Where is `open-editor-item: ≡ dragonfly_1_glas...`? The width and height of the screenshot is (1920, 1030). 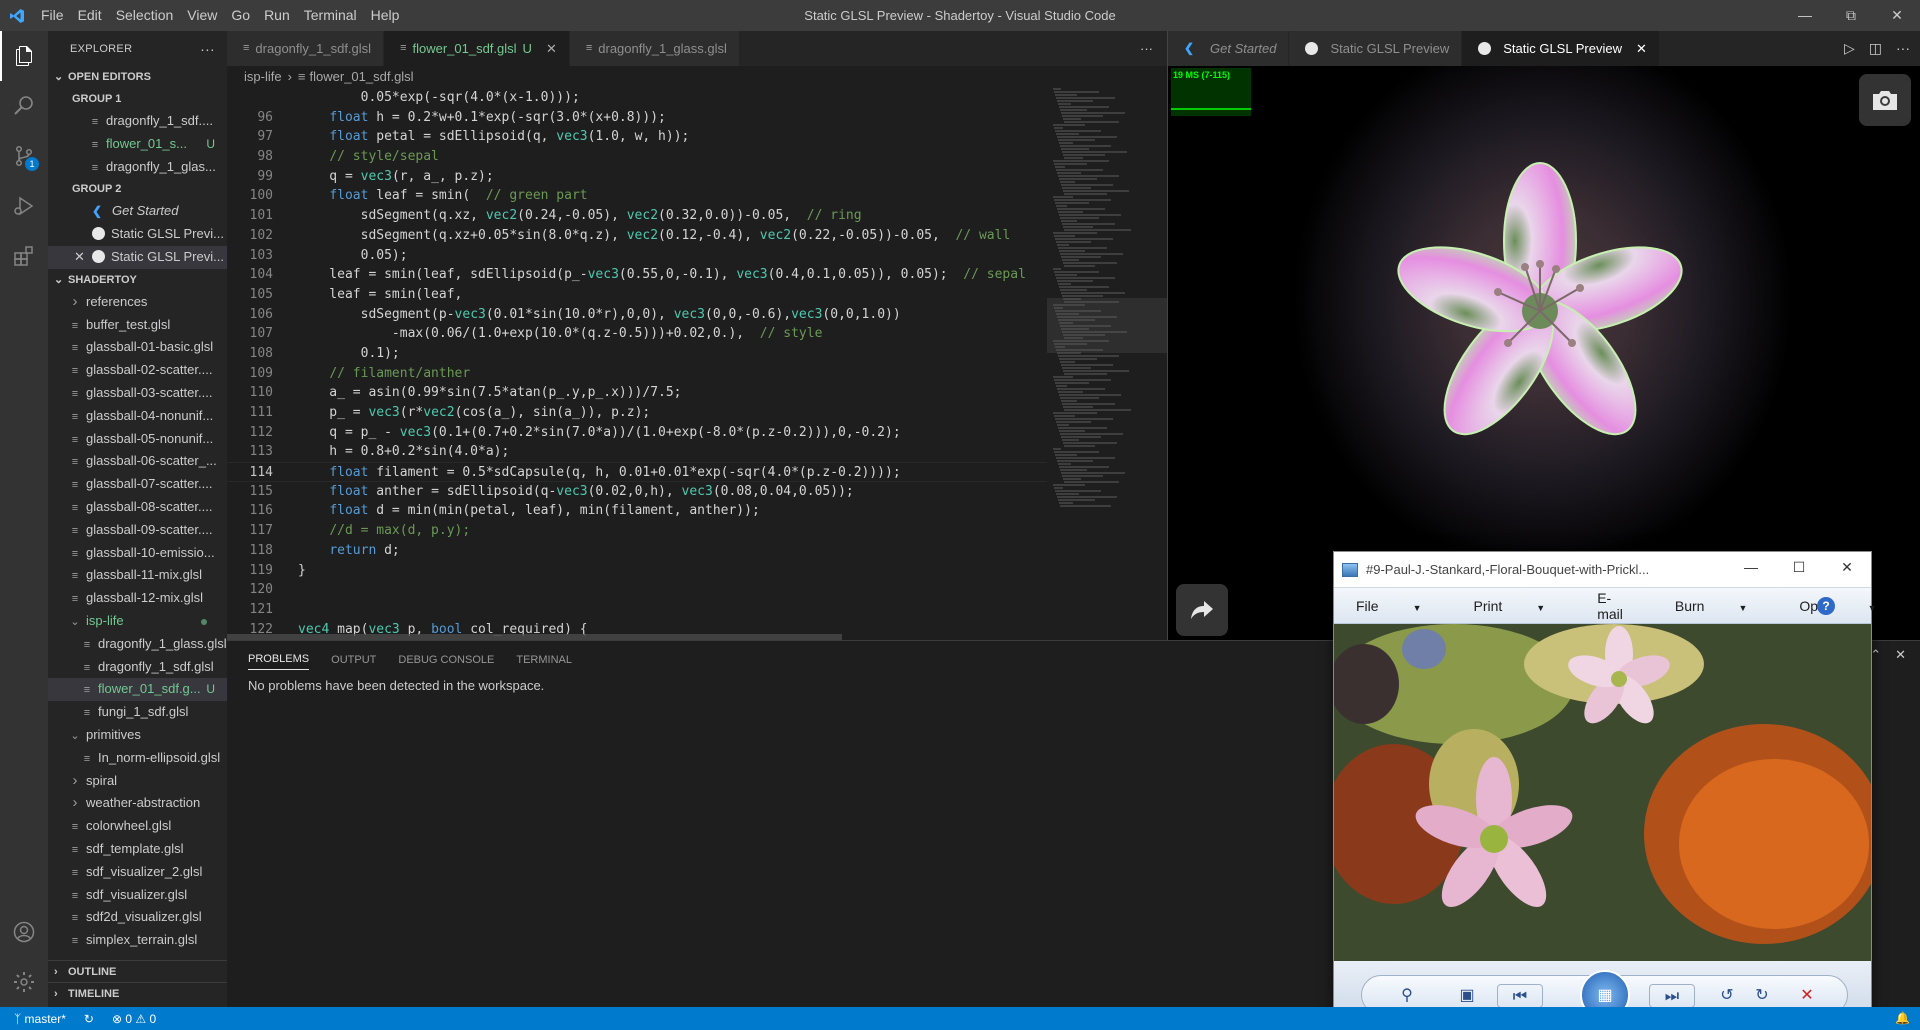 open-editor-item: ≡ dragonfly_1_glas... is located at coordinates (137, 167).